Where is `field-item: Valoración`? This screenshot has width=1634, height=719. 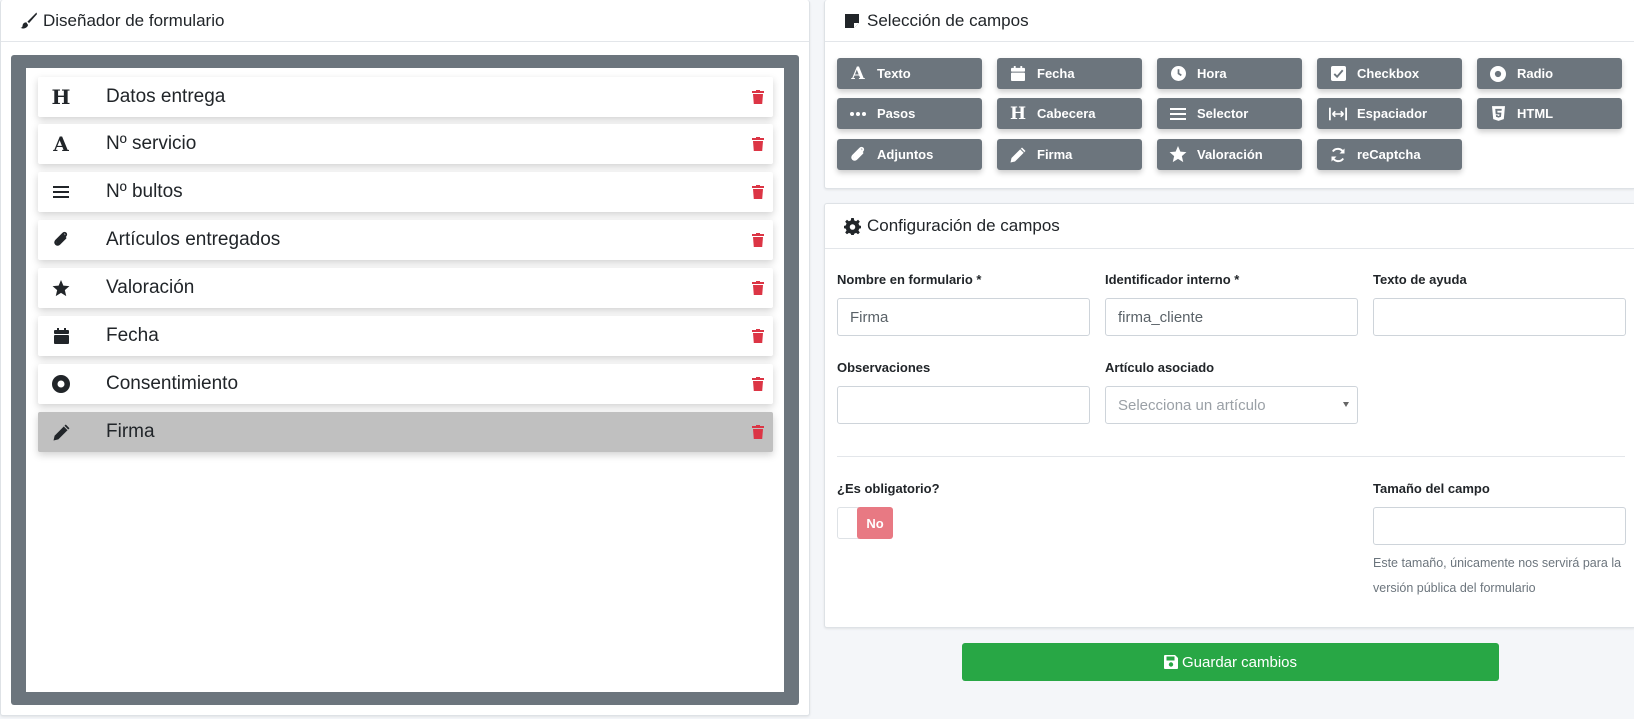 field-item: Valoración is located at coordinates (405, 288).